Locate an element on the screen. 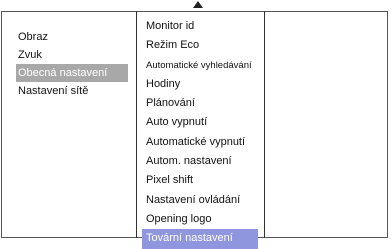  submenu-item-tovarni-nastaveni: Tovární nastavení is located at coordinates (200, 239).